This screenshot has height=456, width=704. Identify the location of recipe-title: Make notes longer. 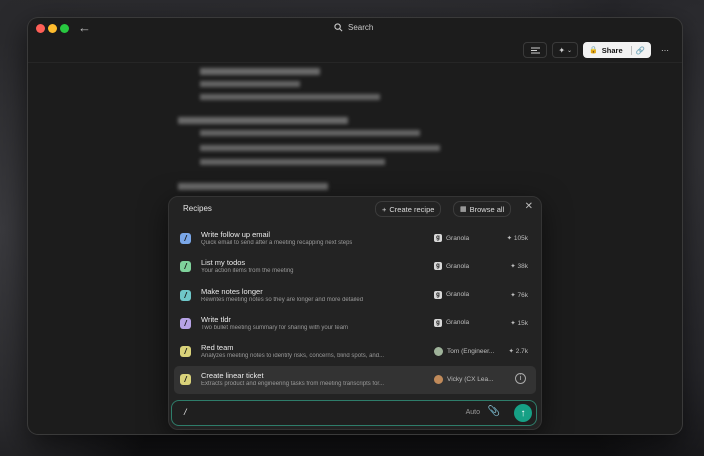
(232, 291).